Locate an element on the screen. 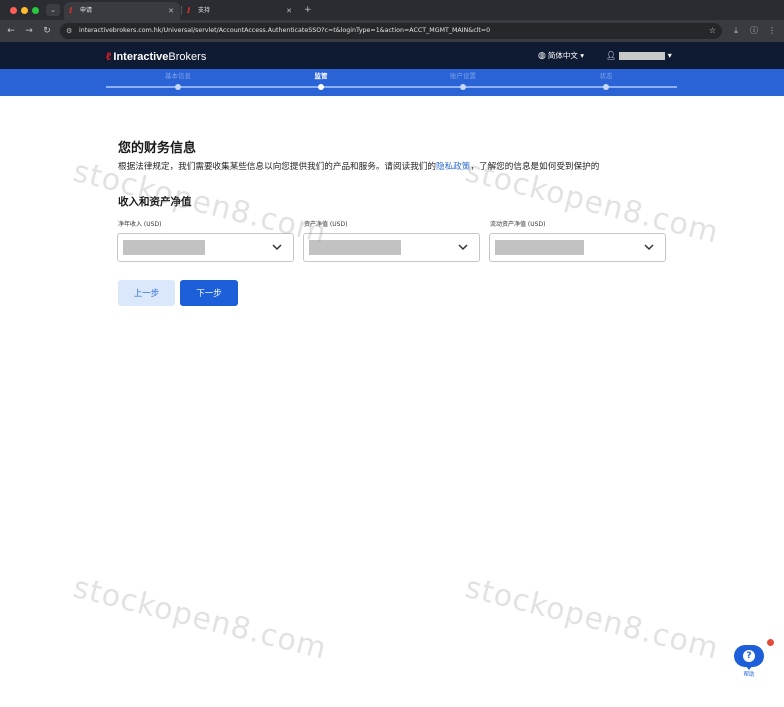 The image size is (784, 707). step-dot-account-settings is located at coordinates (463, 87).